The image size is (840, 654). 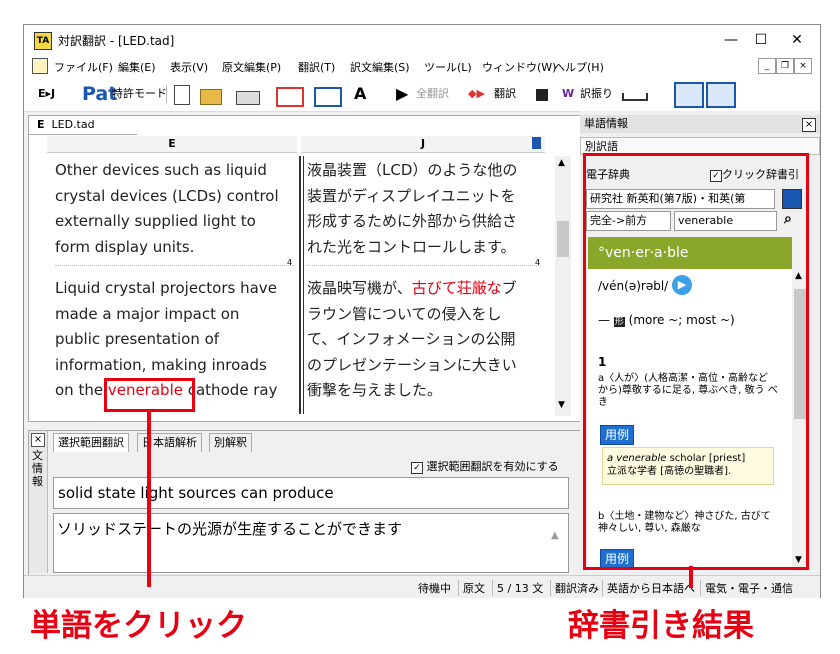 I want to click on source-line: information, making inroads, so click(x=161, y=364).